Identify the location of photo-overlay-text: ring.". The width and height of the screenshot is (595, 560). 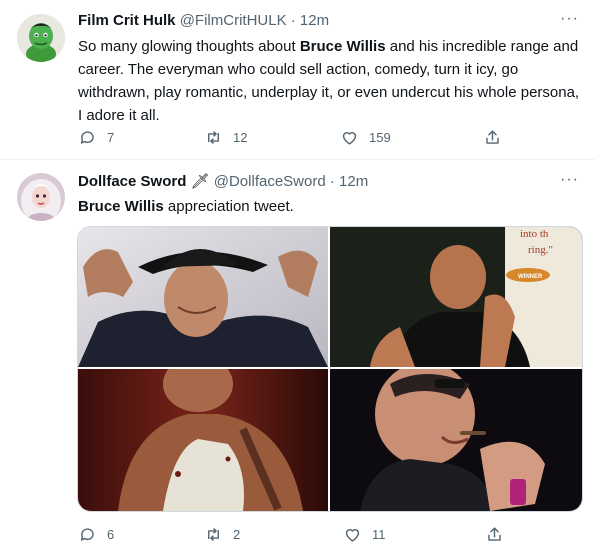
(540, 250).